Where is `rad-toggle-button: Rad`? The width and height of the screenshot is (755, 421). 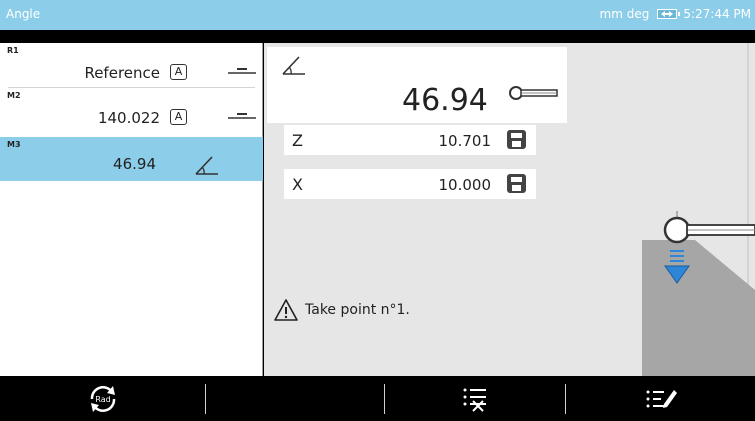 rad-toggle-button: Rad is located at coordinates (102, 398).